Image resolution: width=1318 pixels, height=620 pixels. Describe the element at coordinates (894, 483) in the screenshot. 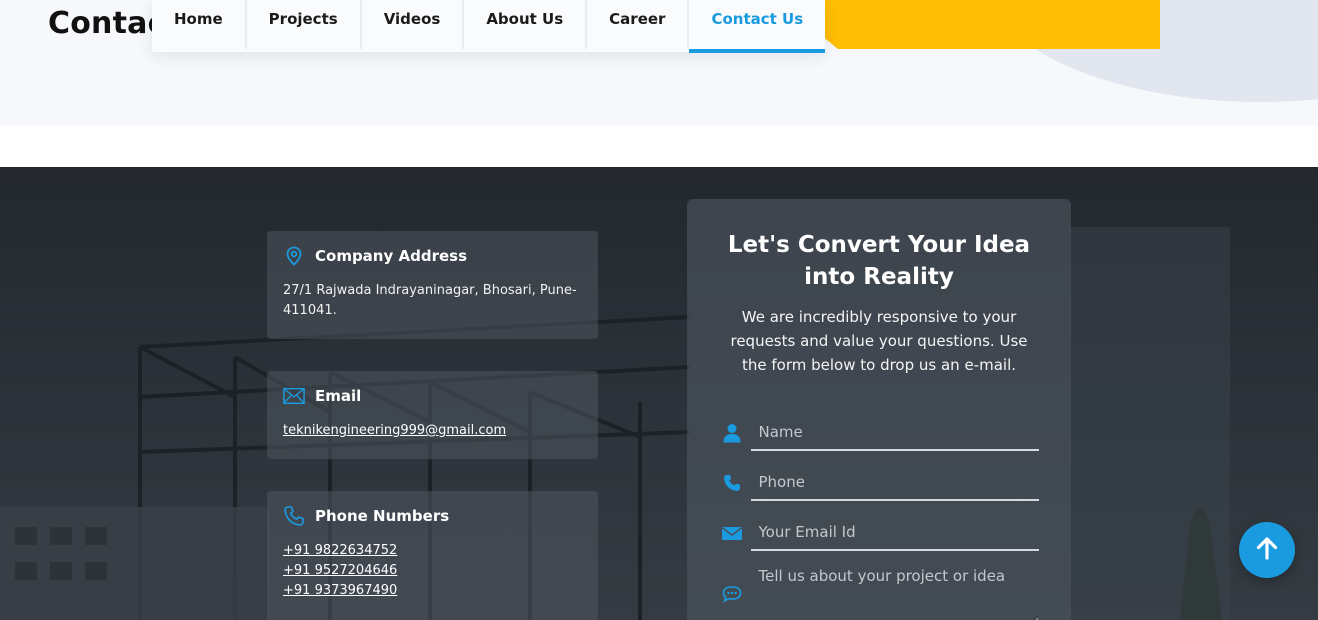

I see `phone-input` at that location.